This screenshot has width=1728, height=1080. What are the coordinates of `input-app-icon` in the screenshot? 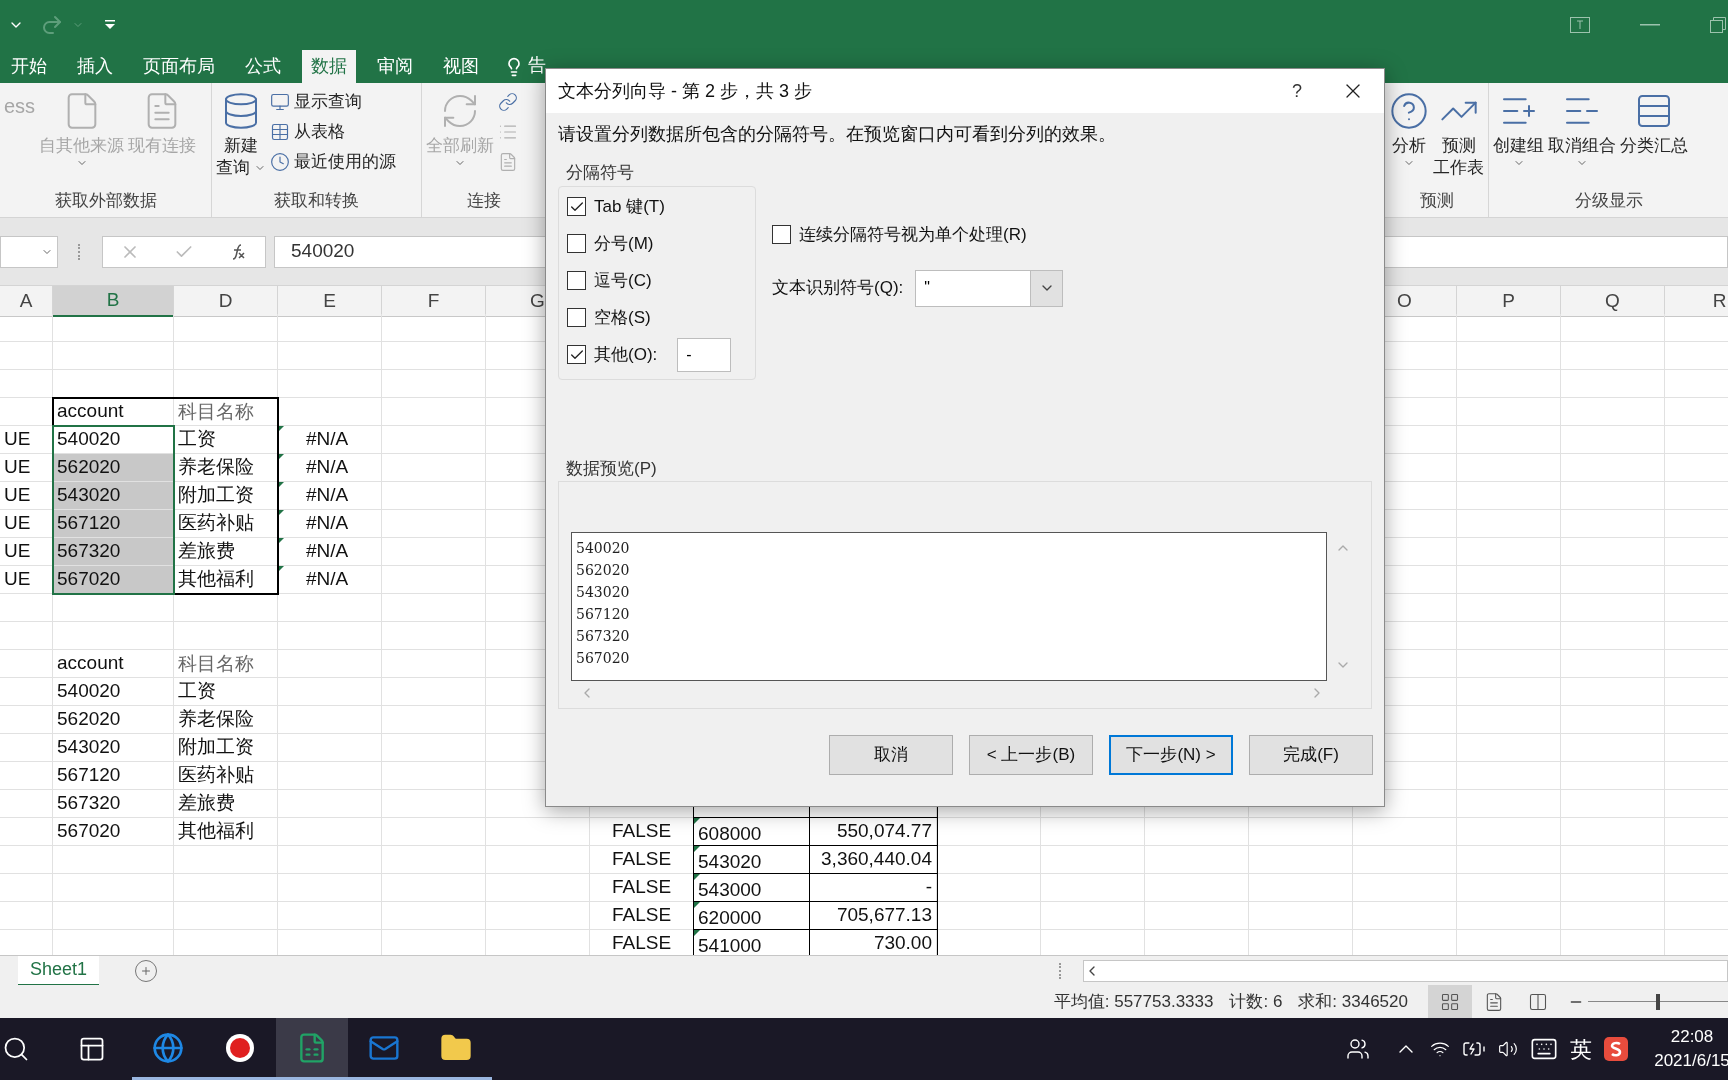 It's located at (1616, 1049).